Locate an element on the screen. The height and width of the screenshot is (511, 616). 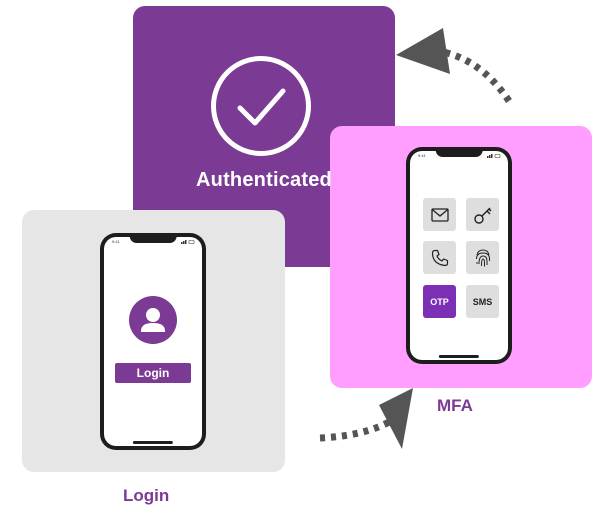
arrow-mfa-to-authenticated is located at coordinates (454, 65).